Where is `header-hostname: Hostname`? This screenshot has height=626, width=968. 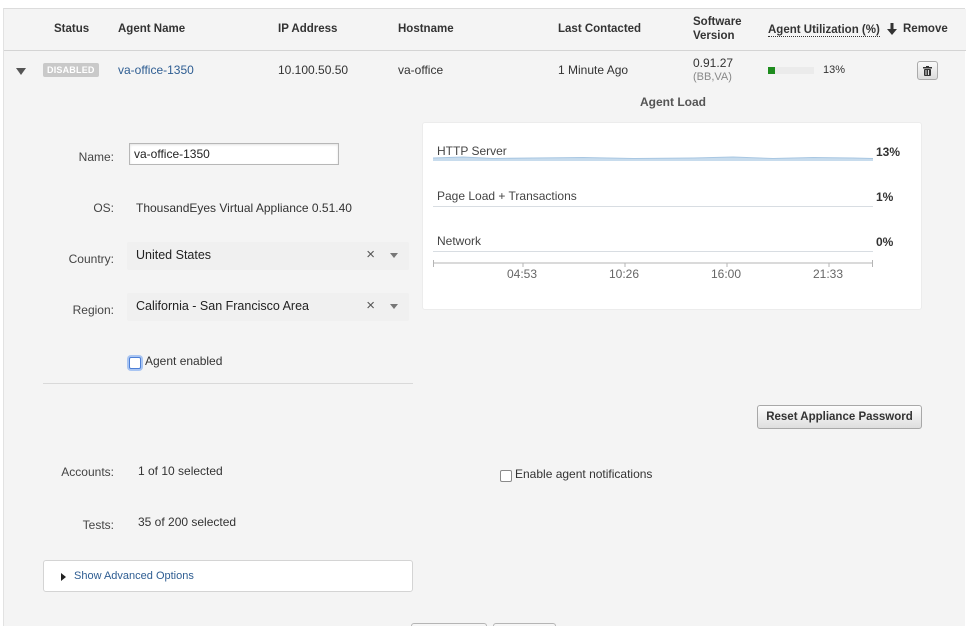
header-hostname: Hostname is located at coordinates (426, 29).